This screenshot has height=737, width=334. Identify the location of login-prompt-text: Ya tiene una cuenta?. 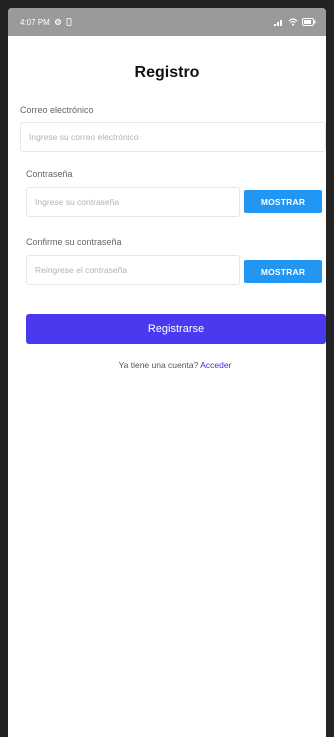
(159, 365).